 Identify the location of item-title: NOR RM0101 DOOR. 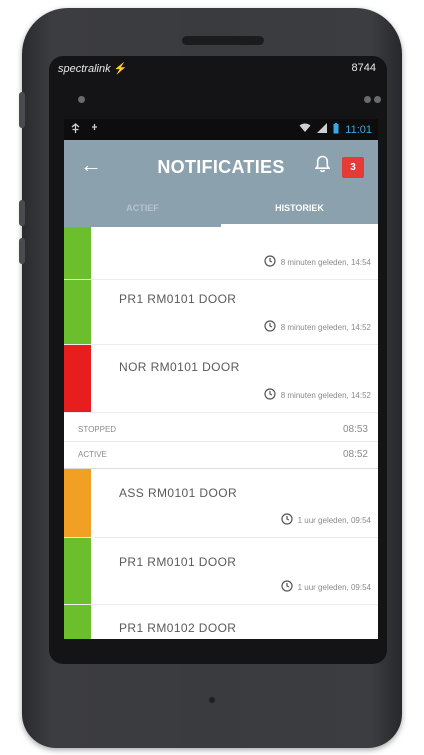
(179, 367).